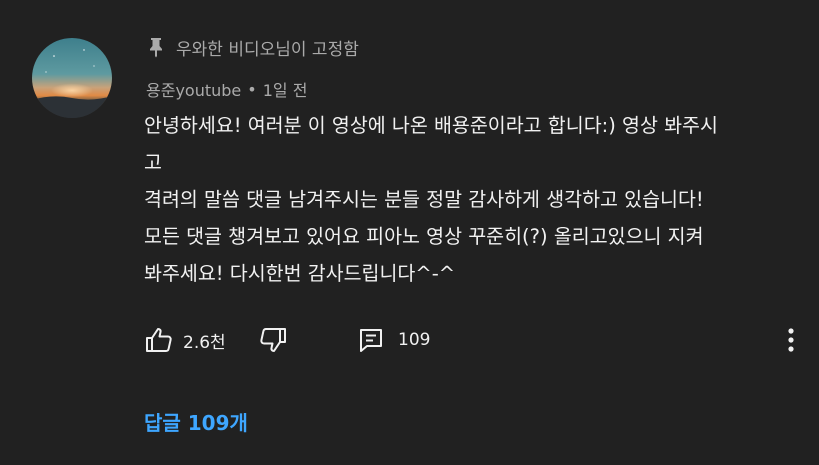 The image size is (819, 465). I want to click on timestamp: 1일 전, so click(285, 89).